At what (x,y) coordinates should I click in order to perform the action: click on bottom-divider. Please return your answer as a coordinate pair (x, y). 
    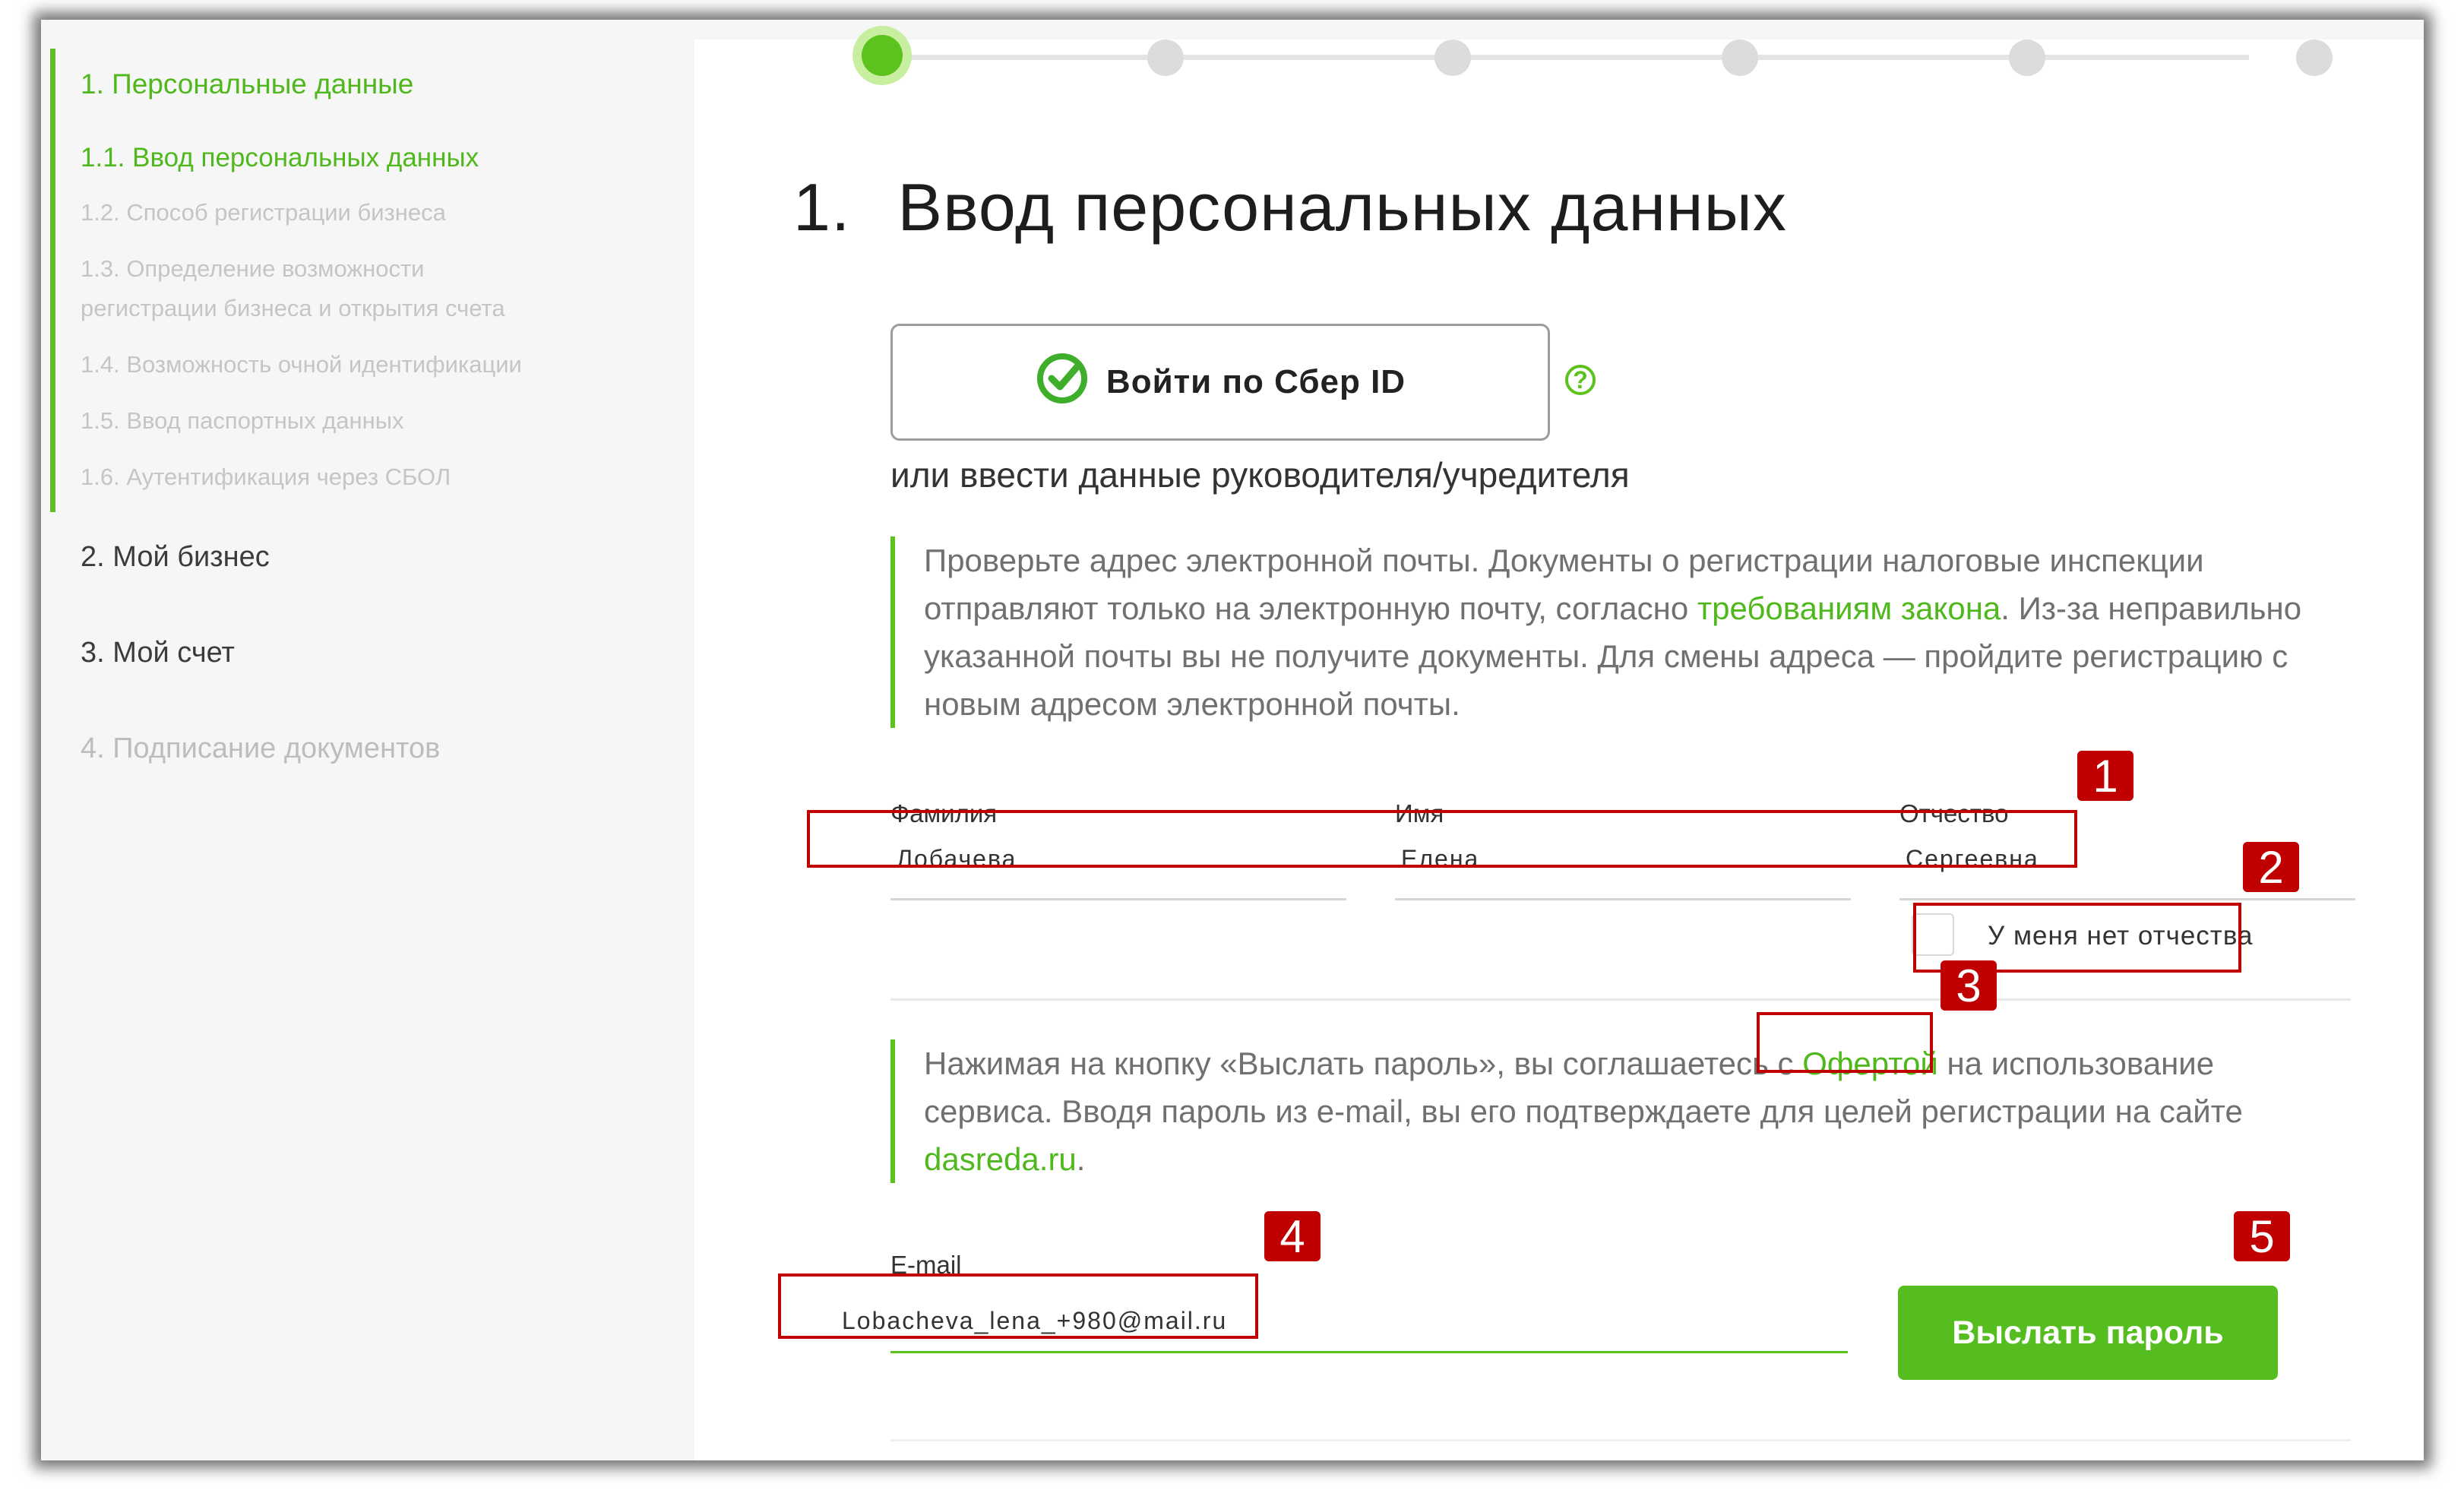
    Looking at the image, I should click on (1620, 1440).